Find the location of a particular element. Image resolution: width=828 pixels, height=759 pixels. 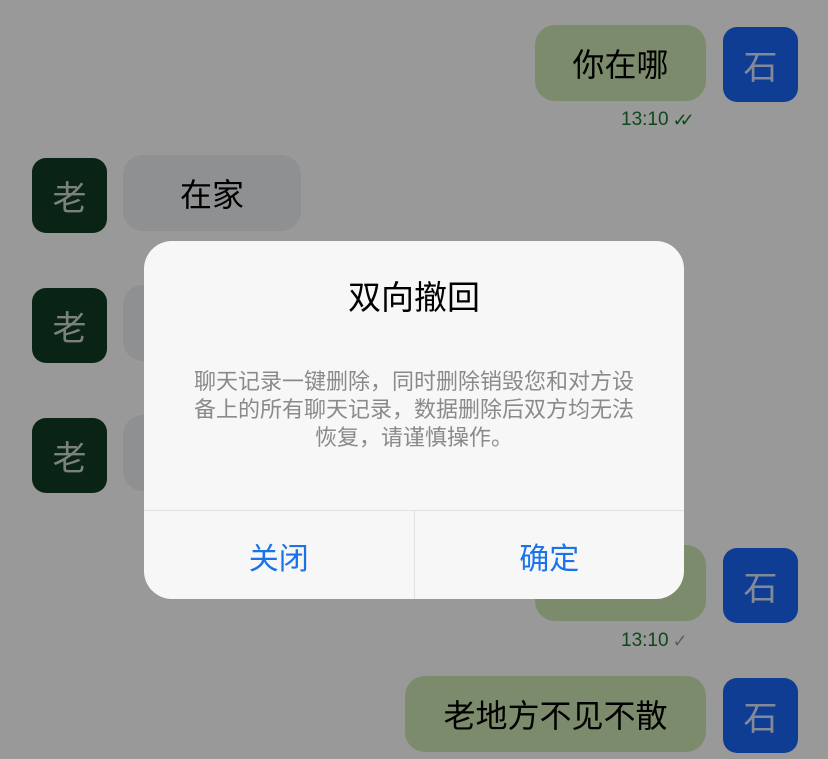

confirm-button: 确定 is located at coordinates (549, 555).